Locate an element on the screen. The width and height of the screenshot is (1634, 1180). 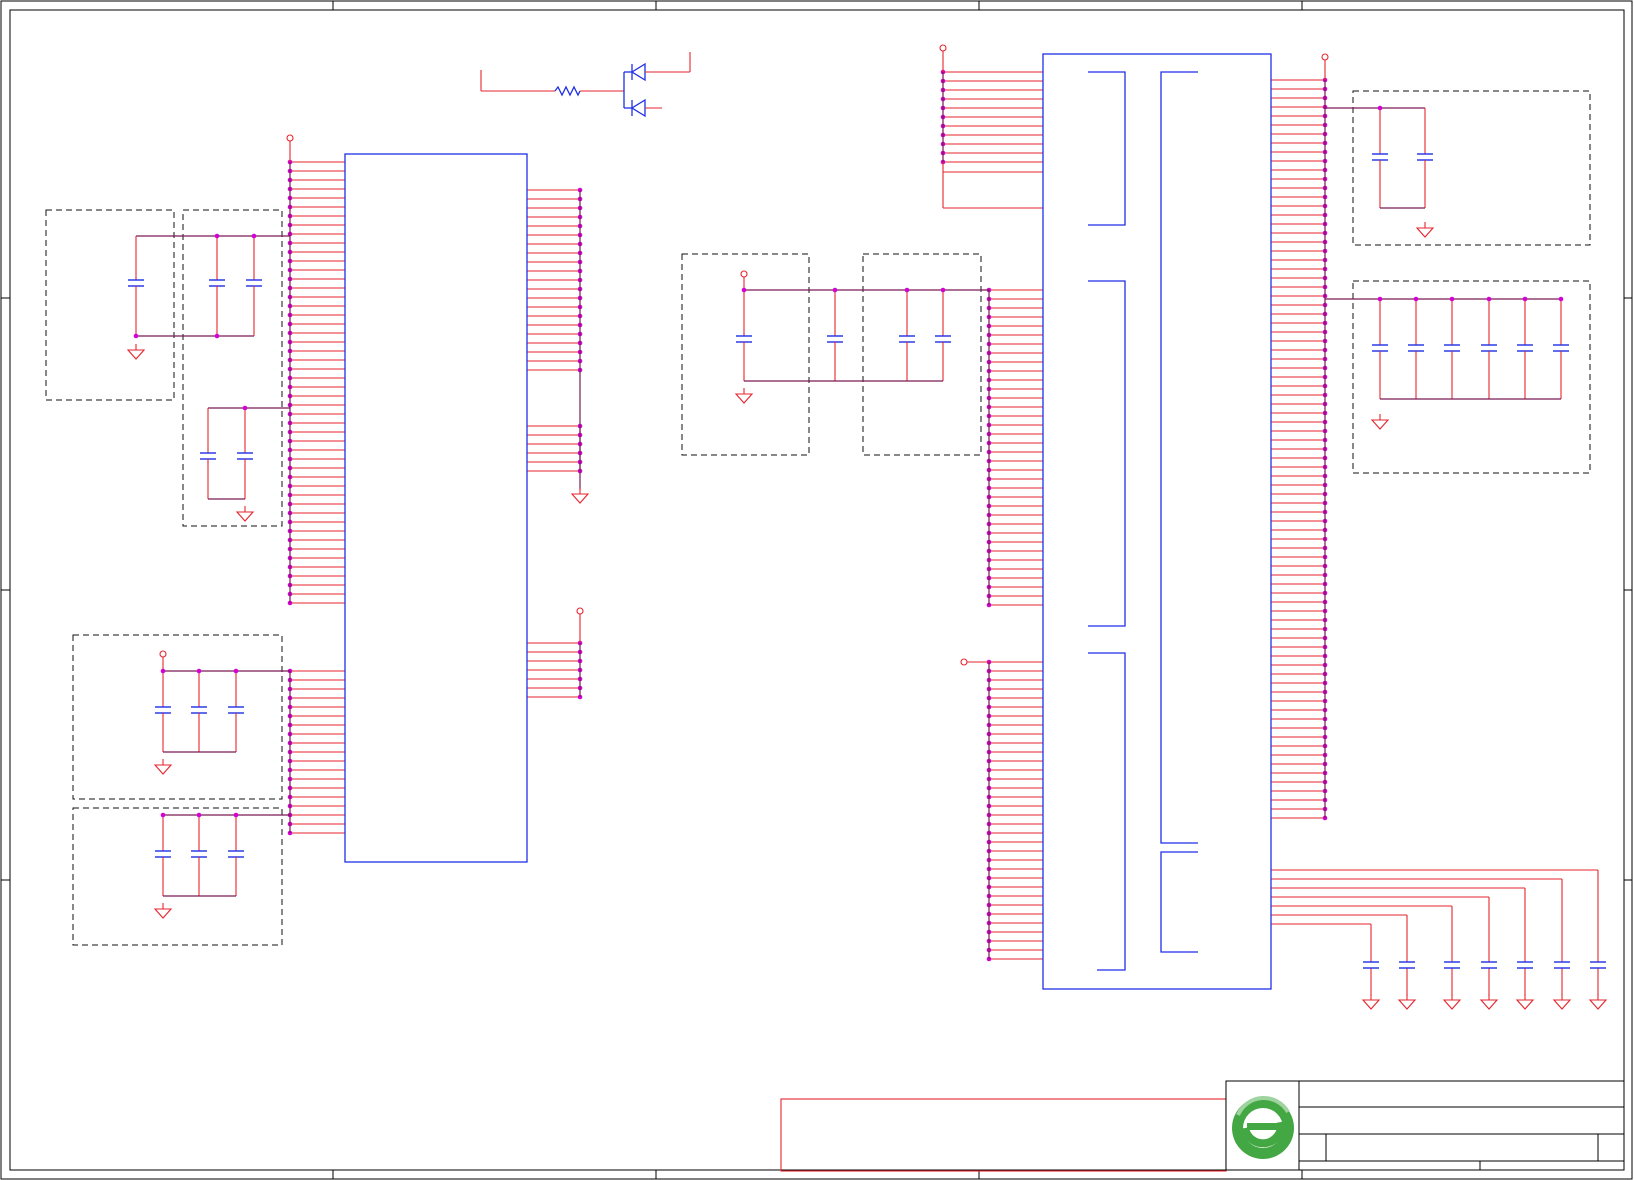
resistor-symbol is located at coordinates (567, 91).